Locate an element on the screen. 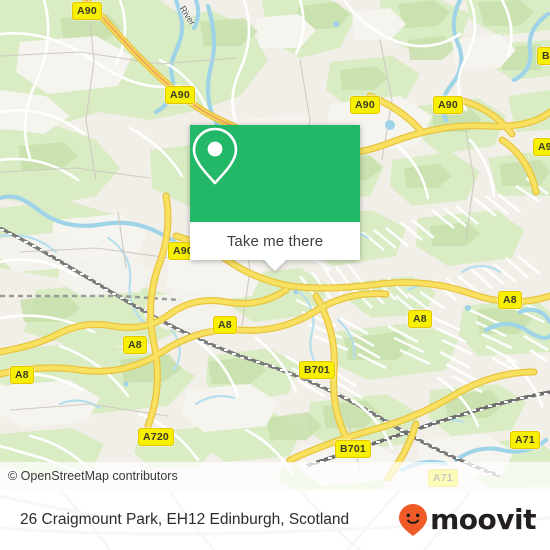  popup-pointer is located at coordinates (275, 265).